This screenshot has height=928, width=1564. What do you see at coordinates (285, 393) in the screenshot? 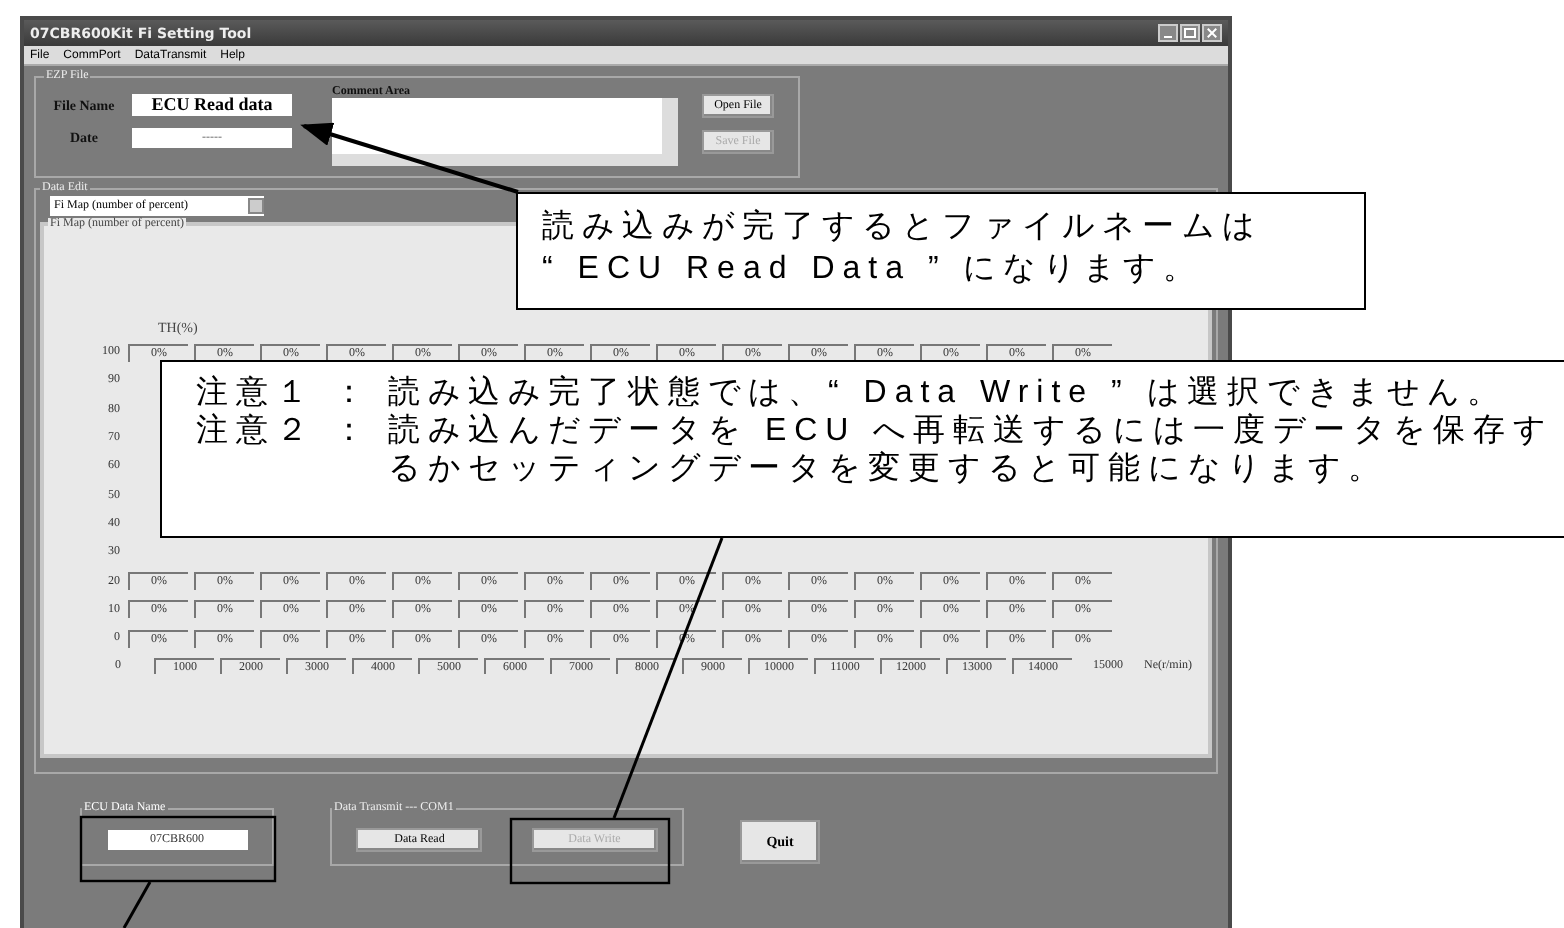
I see `note-label: 注意１ ：` at bounding box center [285, 393].